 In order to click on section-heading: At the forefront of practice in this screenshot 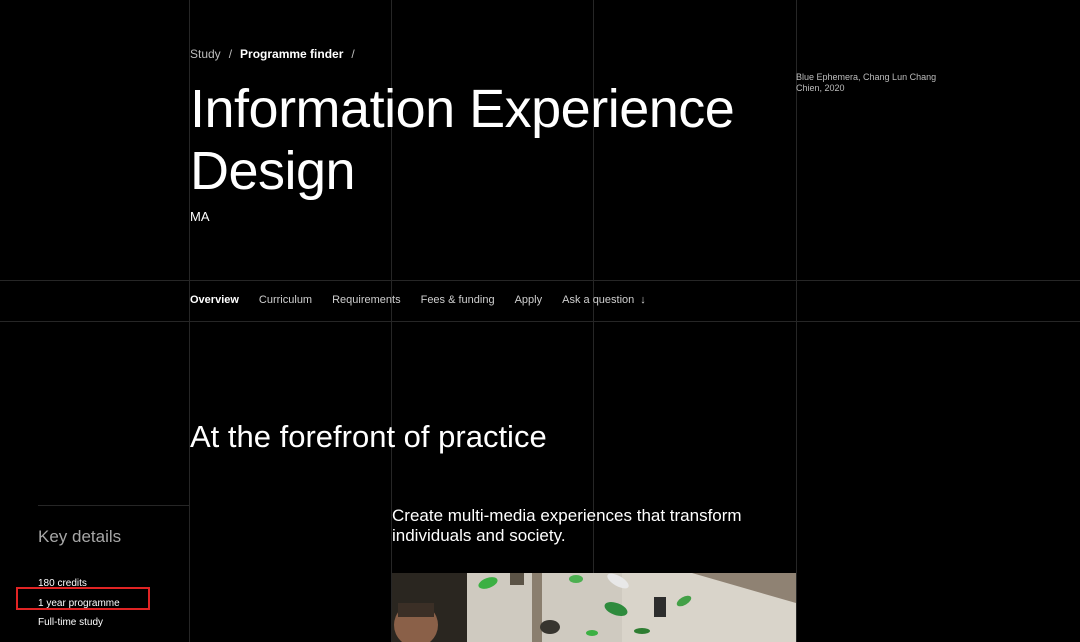, I will do `click(368, 436)`.